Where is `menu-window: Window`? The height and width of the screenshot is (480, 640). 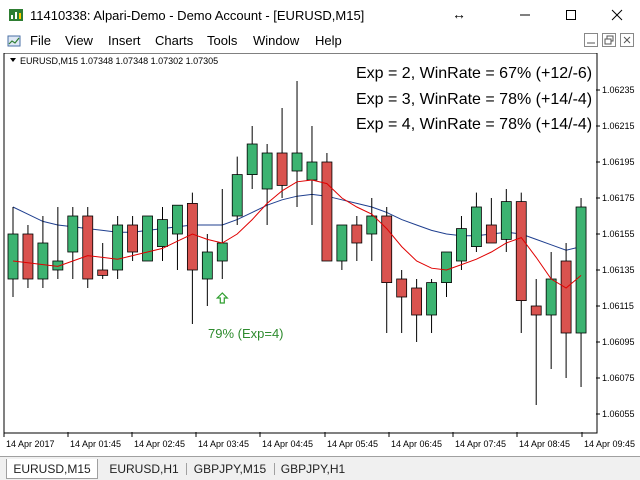 menu-window: Window is located at coordinates (276, 40).